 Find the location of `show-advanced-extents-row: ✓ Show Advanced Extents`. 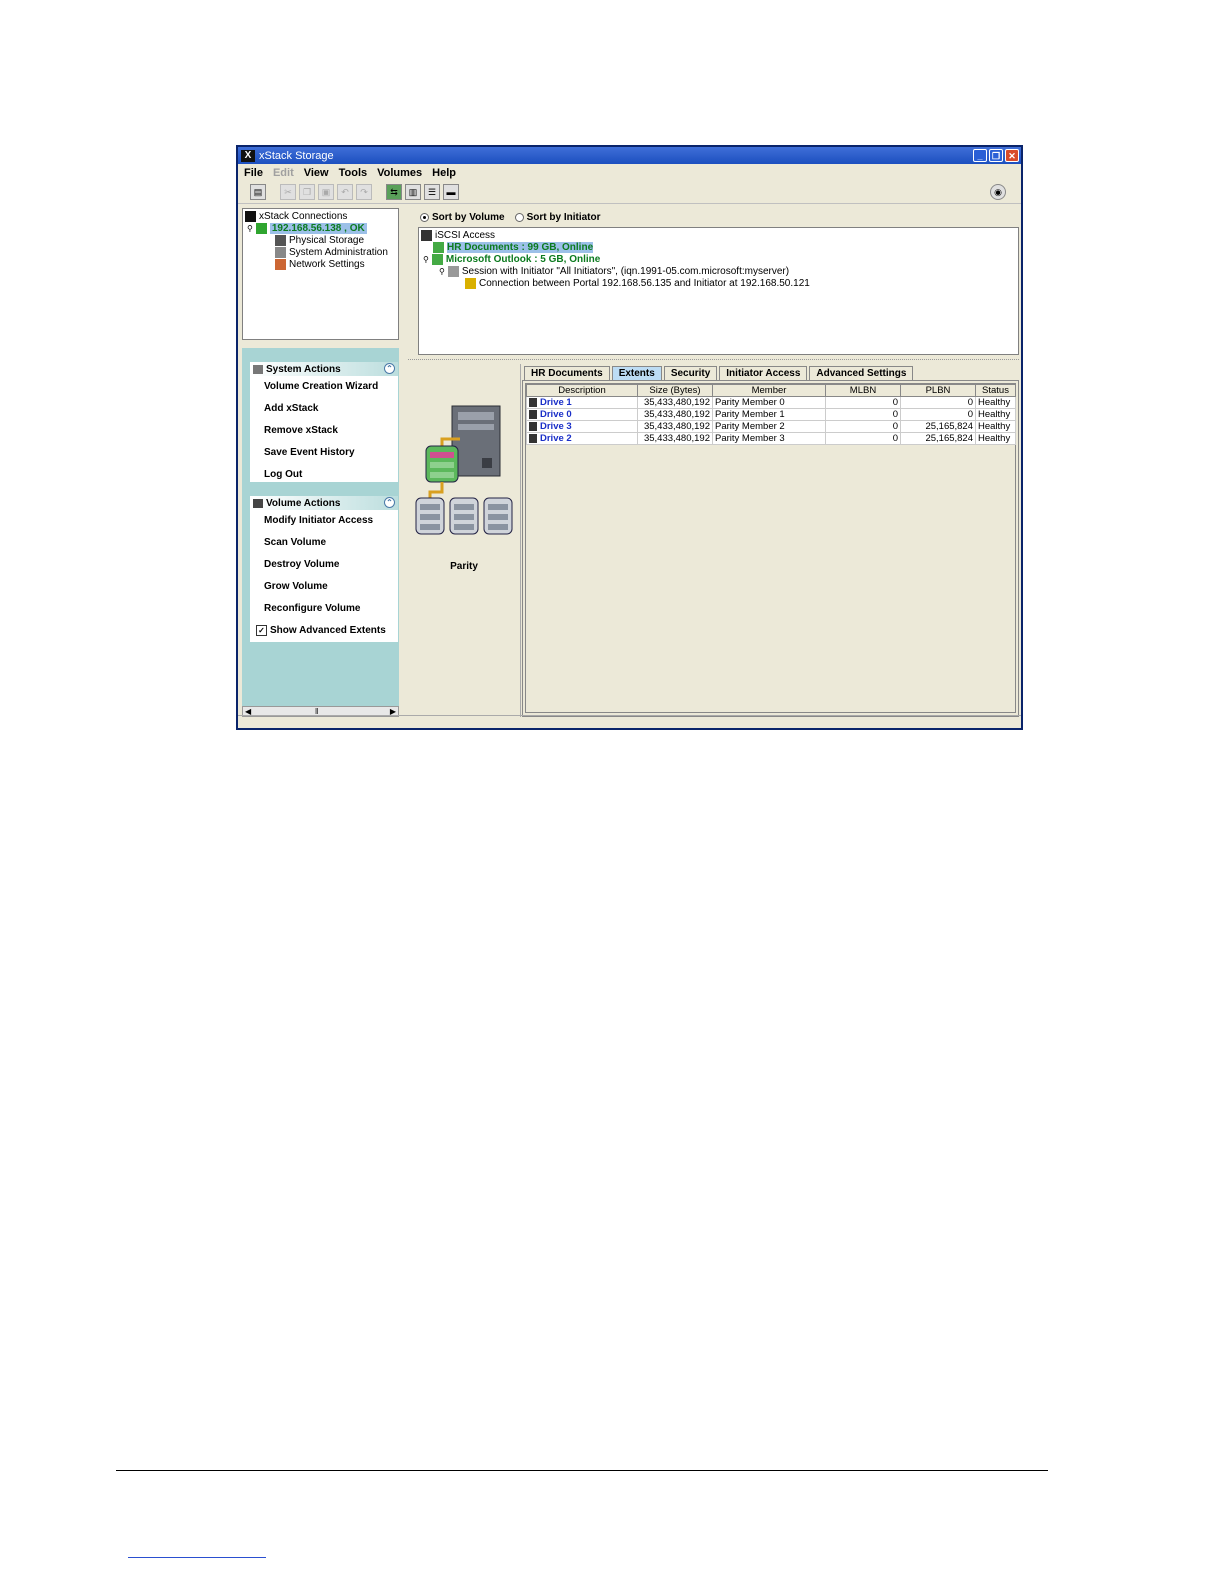

show-advanced-extents-row: ✓ Show Advanced Extents is located at coordinates (324, 631).